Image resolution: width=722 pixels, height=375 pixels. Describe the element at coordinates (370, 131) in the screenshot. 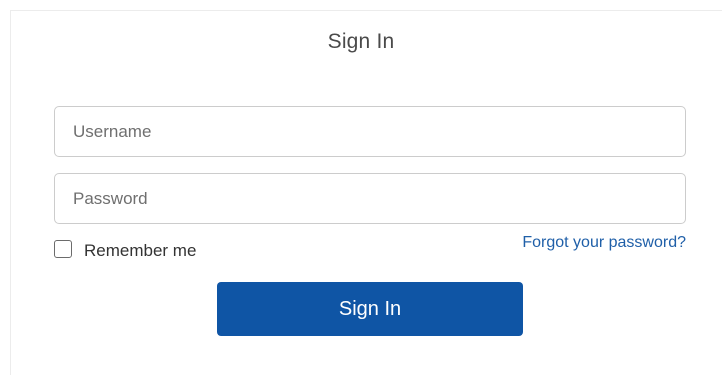

I see `username-input` at that location.